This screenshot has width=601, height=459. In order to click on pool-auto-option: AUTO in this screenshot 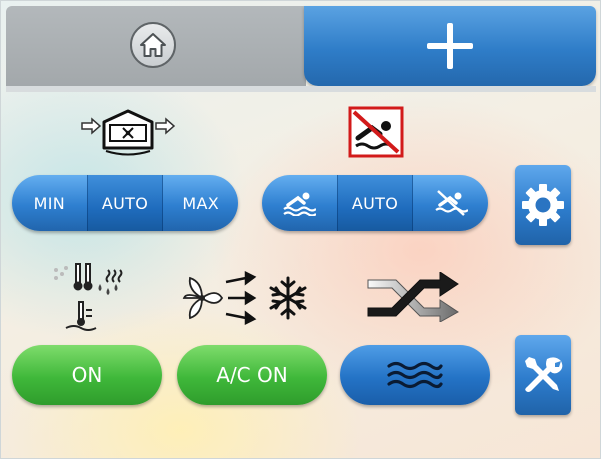, I will do `click(375, 203)`.